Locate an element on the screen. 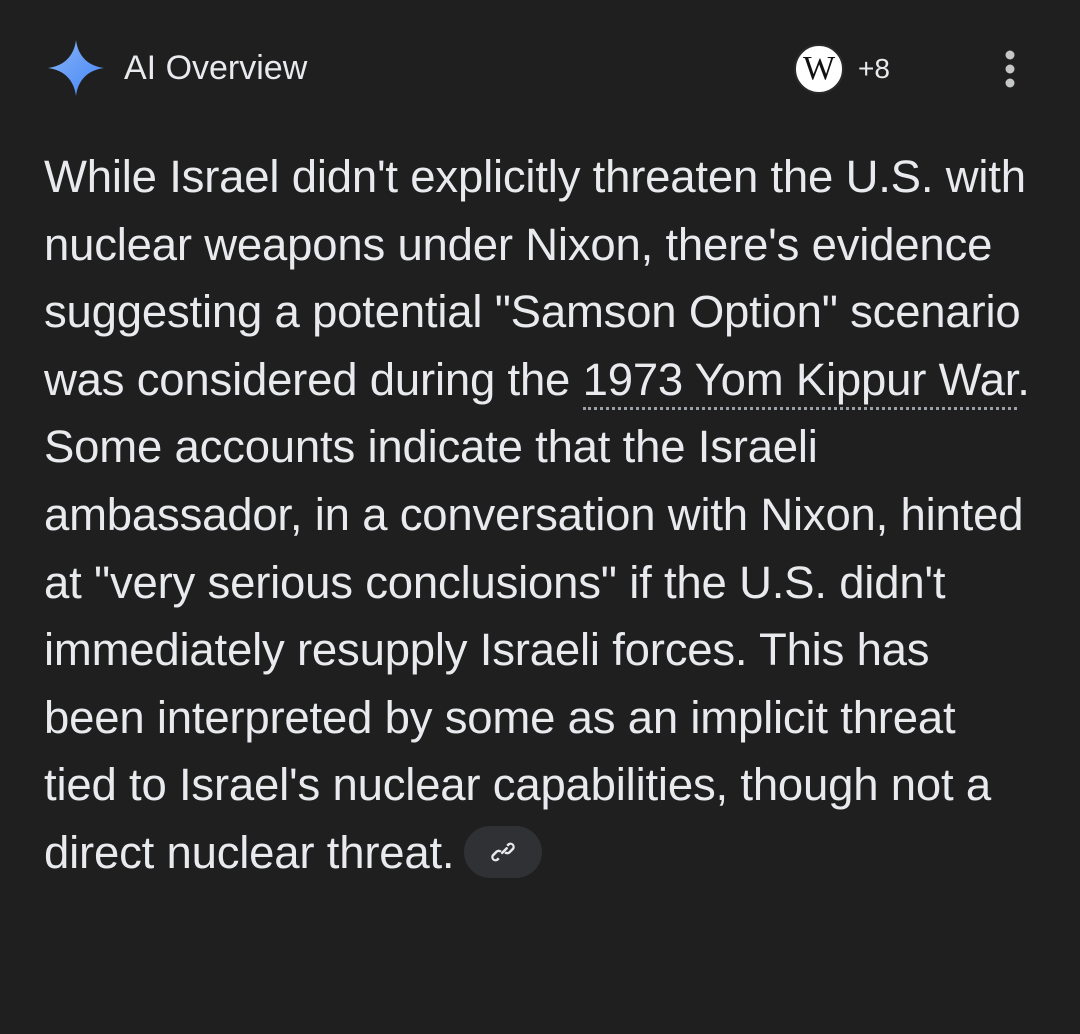 The height and width of the screenshot is (1034, 1080). wikipedia-icon: W is located at coordinates (819, 69).